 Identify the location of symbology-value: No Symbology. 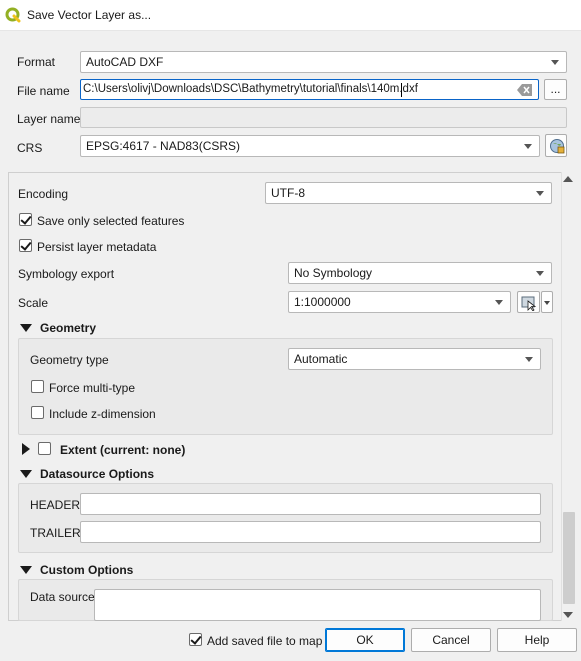
(333, 273).